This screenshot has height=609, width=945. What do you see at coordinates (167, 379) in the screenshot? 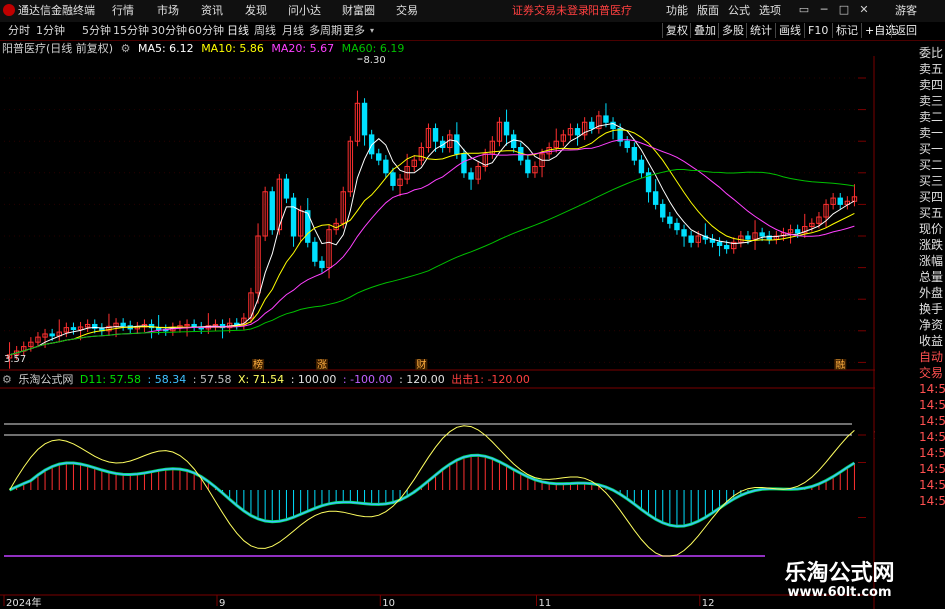
I see `indicator-value-2: : 58.34` at bounding box center [167, 379].